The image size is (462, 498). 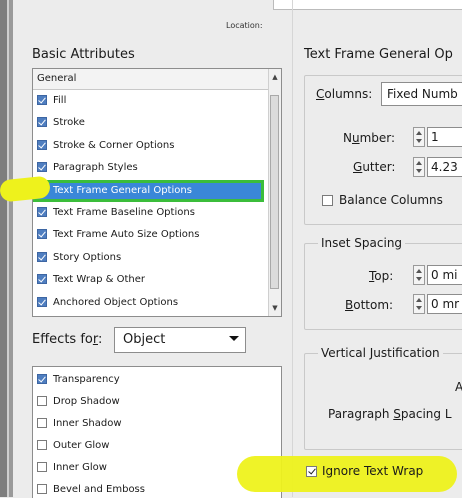 What do you see at coordinates (126, 235) in the screenshot?
I see `basic-attribute-item-label: Text Frame Auto Size Options` at bounding box center [126, 235].